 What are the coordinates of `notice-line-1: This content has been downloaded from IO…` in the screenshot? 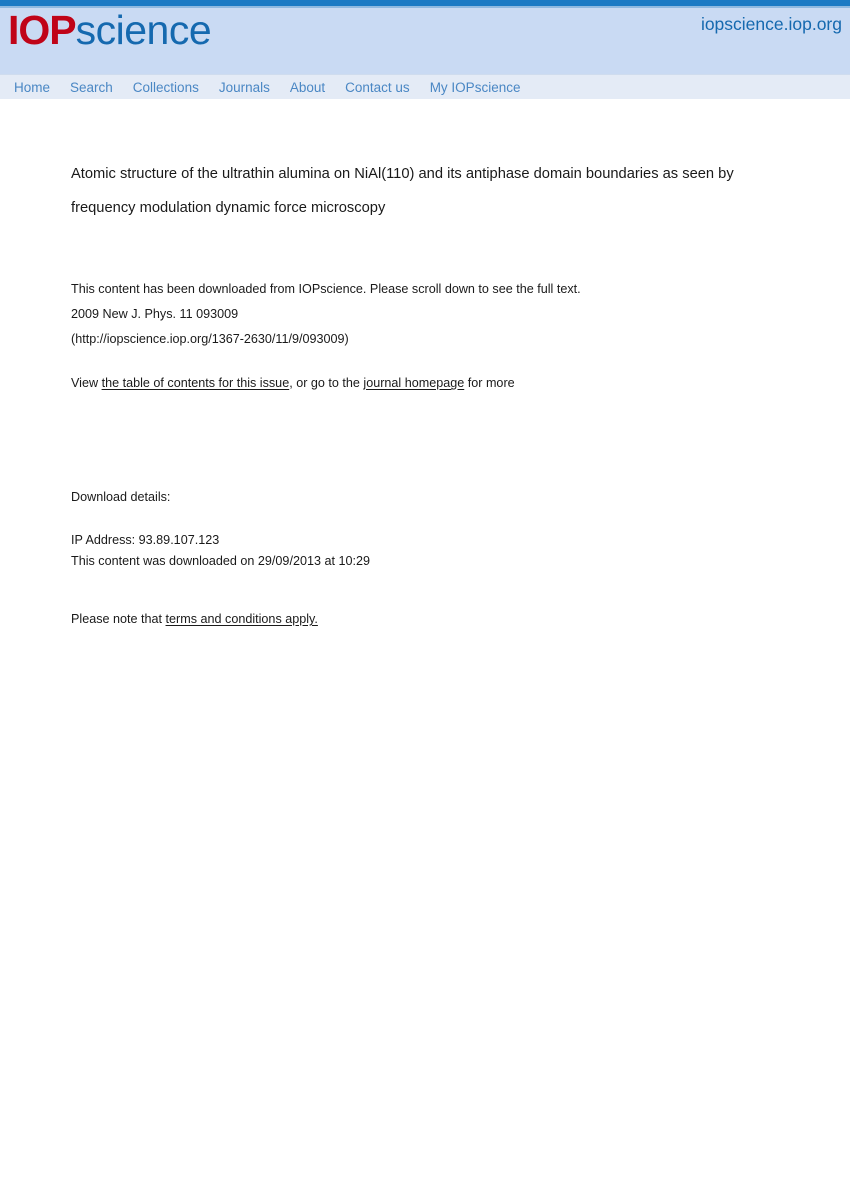 It's located at (326, 289).